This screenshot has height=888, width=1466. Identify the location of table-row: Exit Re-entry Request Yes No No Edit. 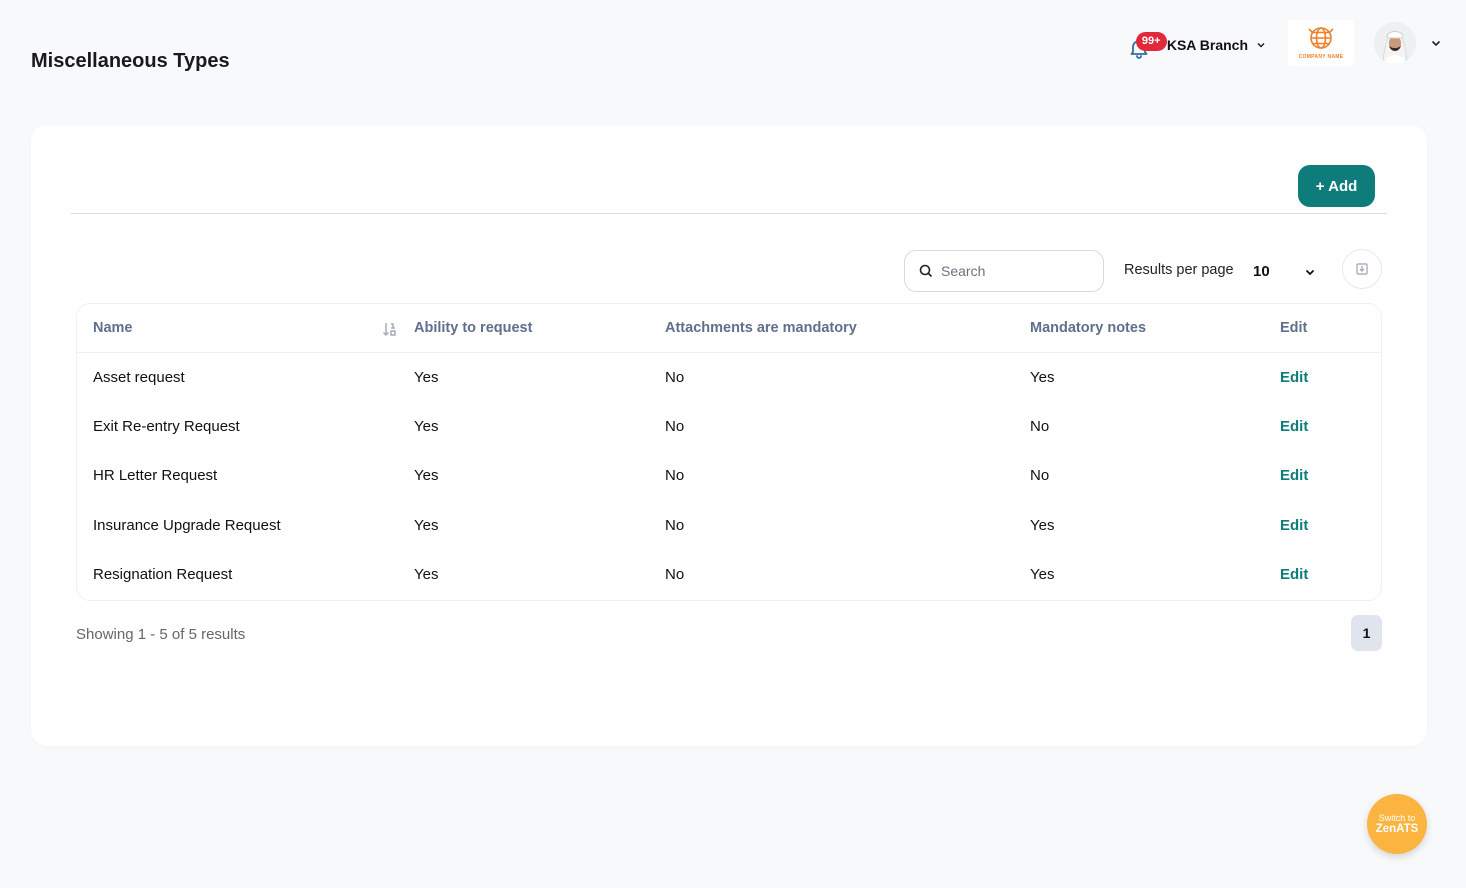
(729, 427).